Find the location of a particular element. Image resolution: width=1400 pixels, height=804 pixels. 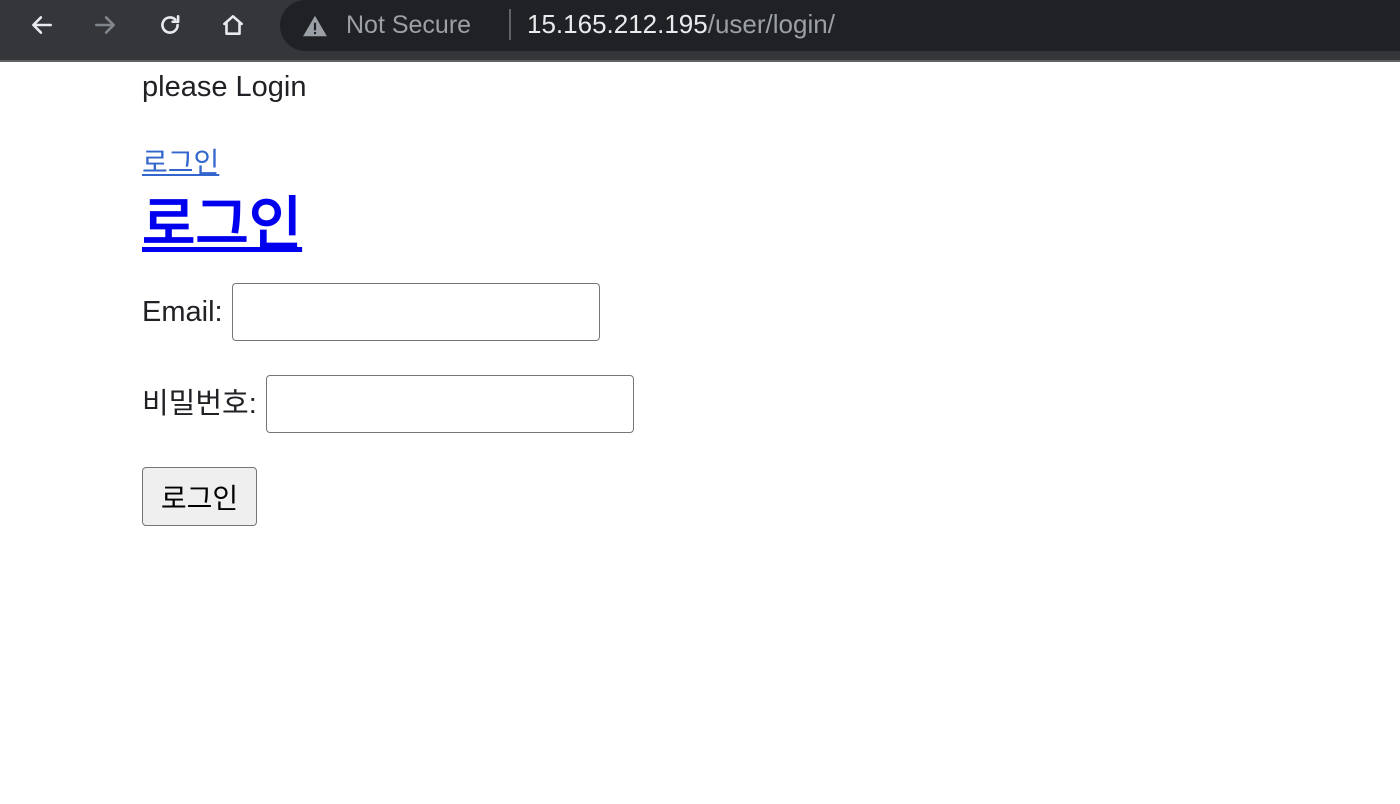

login-submit-button: 로그인 is located at coordinates (199, 496).